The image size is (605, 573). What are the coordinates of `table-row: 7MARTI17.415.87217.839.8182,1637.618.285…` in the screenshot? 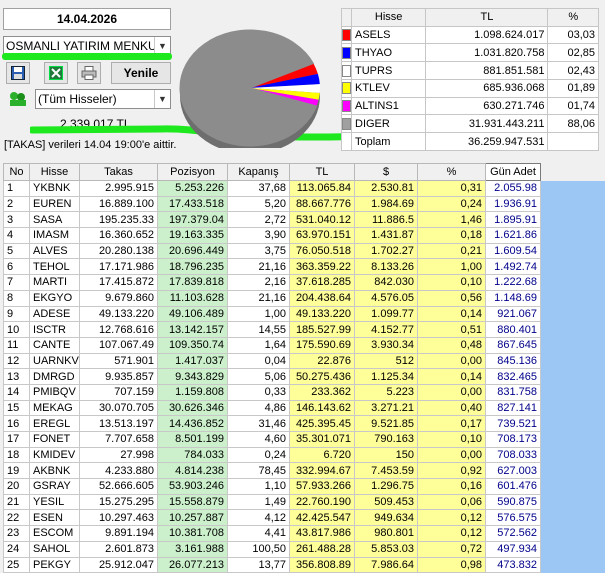 It's located at (304, 283).